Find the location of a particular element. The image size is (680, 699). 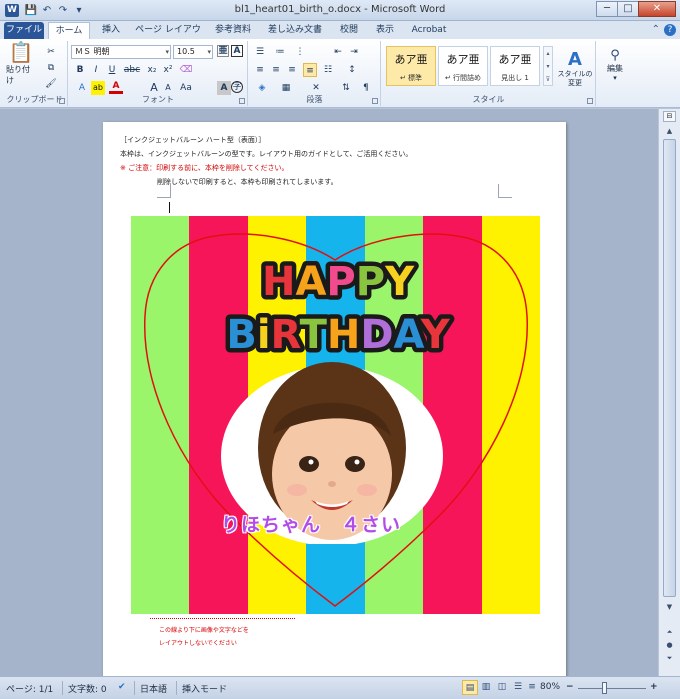

styles-dialog-launcher: ↘ is located at coordinates (590, 101).